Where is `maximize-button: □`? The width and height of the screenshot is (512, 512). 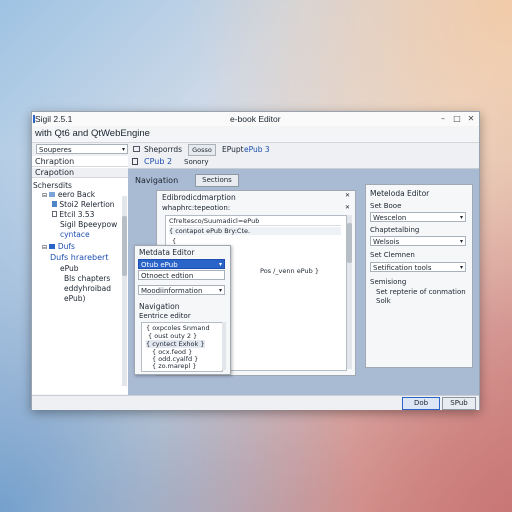
maximize-button: □ is located at coordinates (457, 119).